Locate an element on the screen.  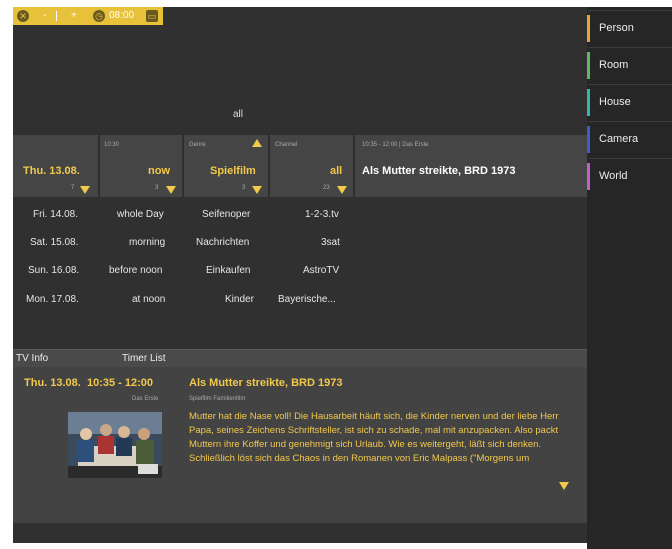
channel-filter: Channel all 23 is located at coordinates (311, 166).